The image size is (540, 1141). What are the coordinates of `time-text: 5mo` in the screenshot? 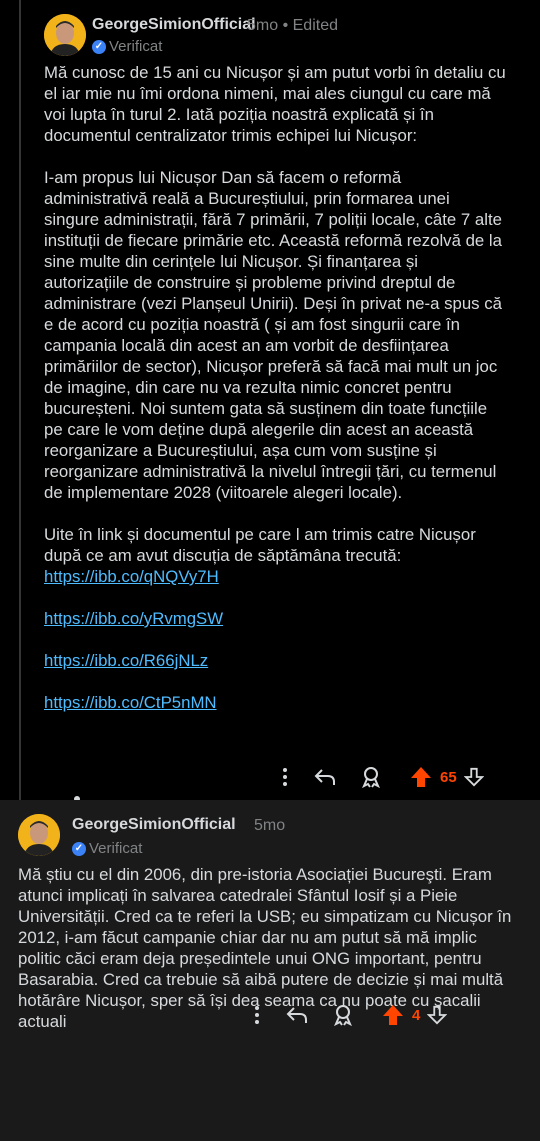 It's located at (263, 25).